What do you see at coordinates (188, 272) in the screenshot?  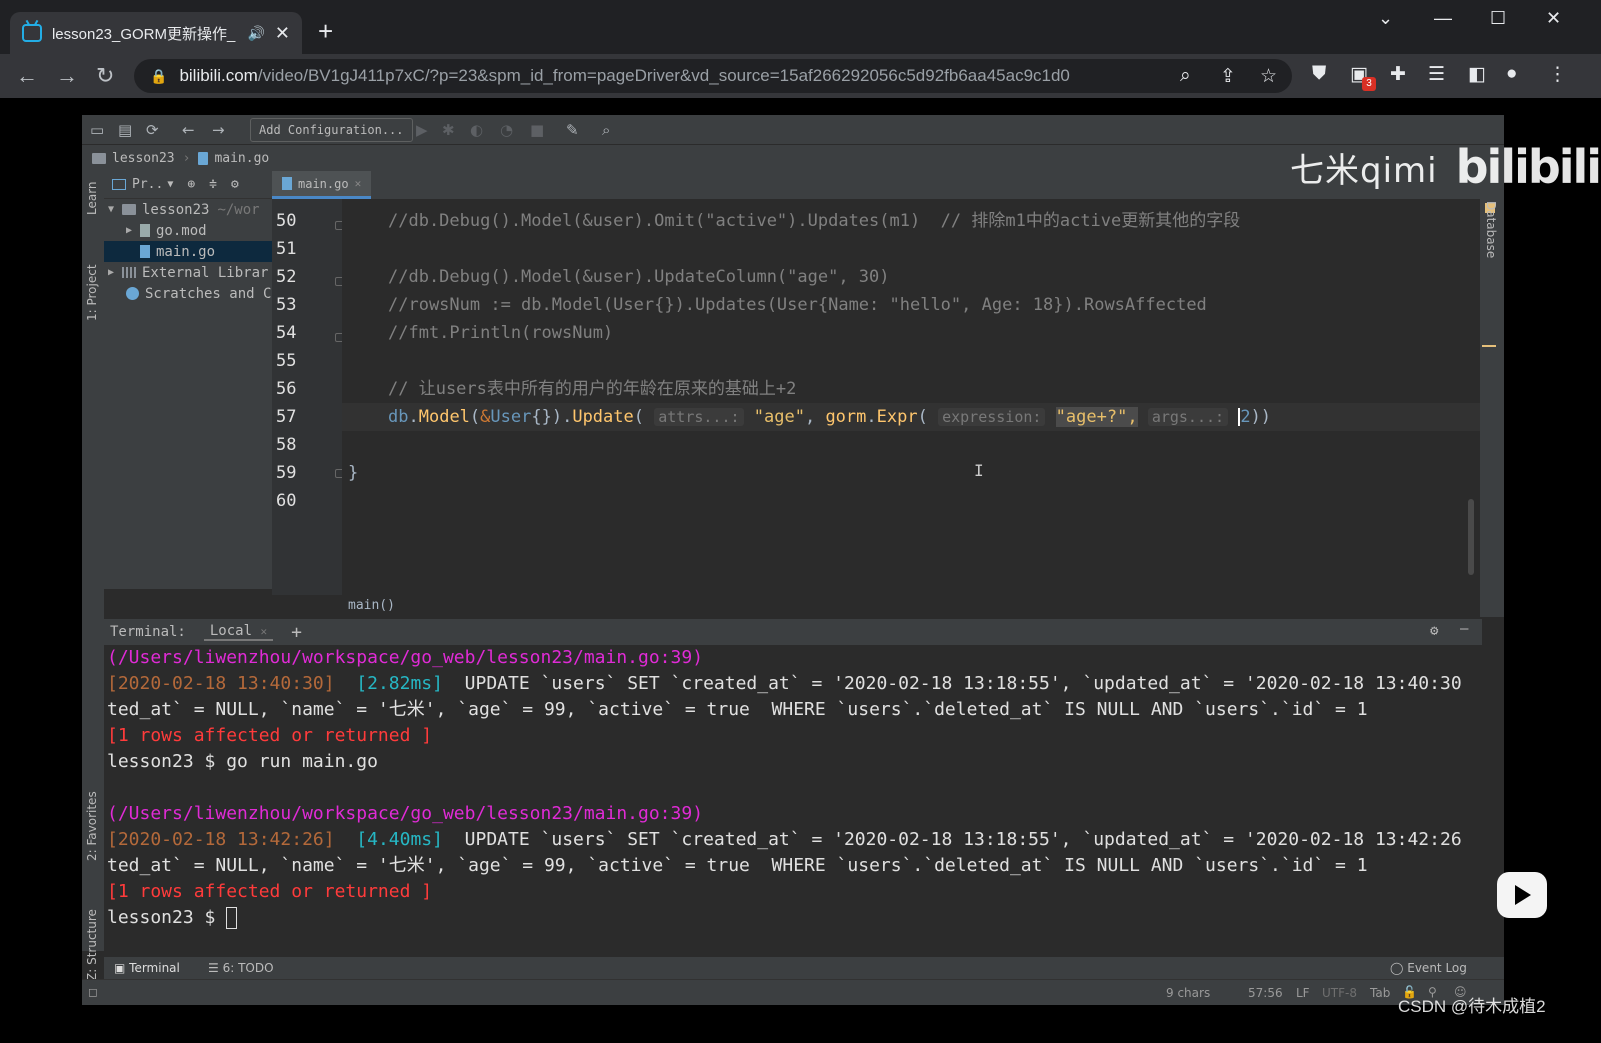 I see `tree-item-external-libraries: ▶ External Librar` at bounding box center [188, 272].